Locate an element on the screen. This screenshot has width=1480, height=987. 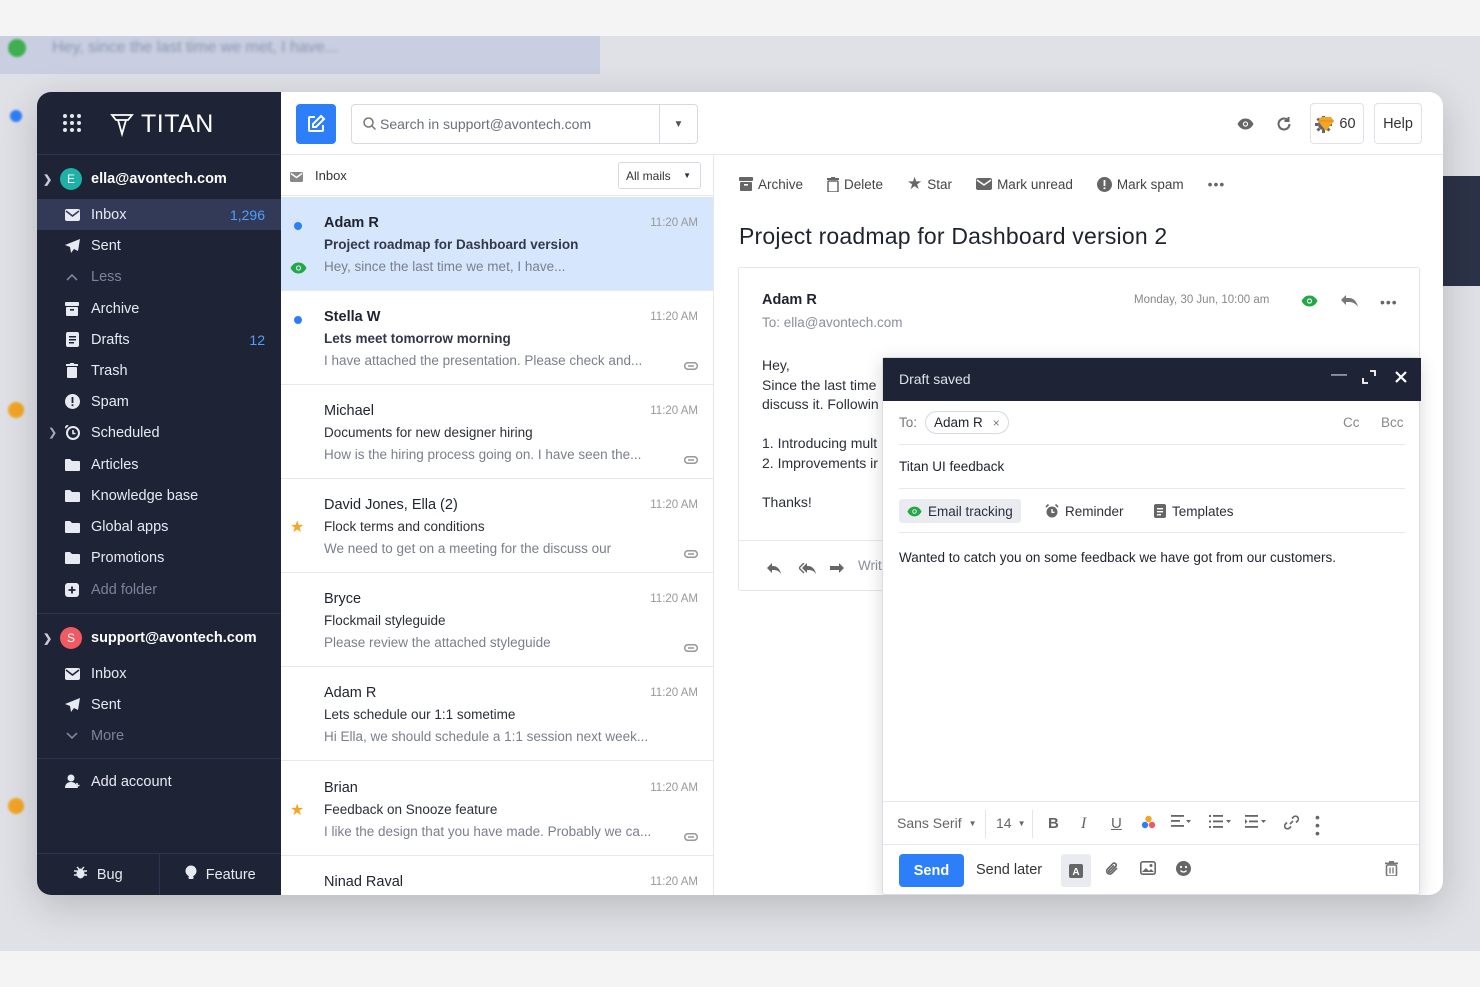
account-header: ❯ E ella@avontech.com is located at coordinates (159, 179).